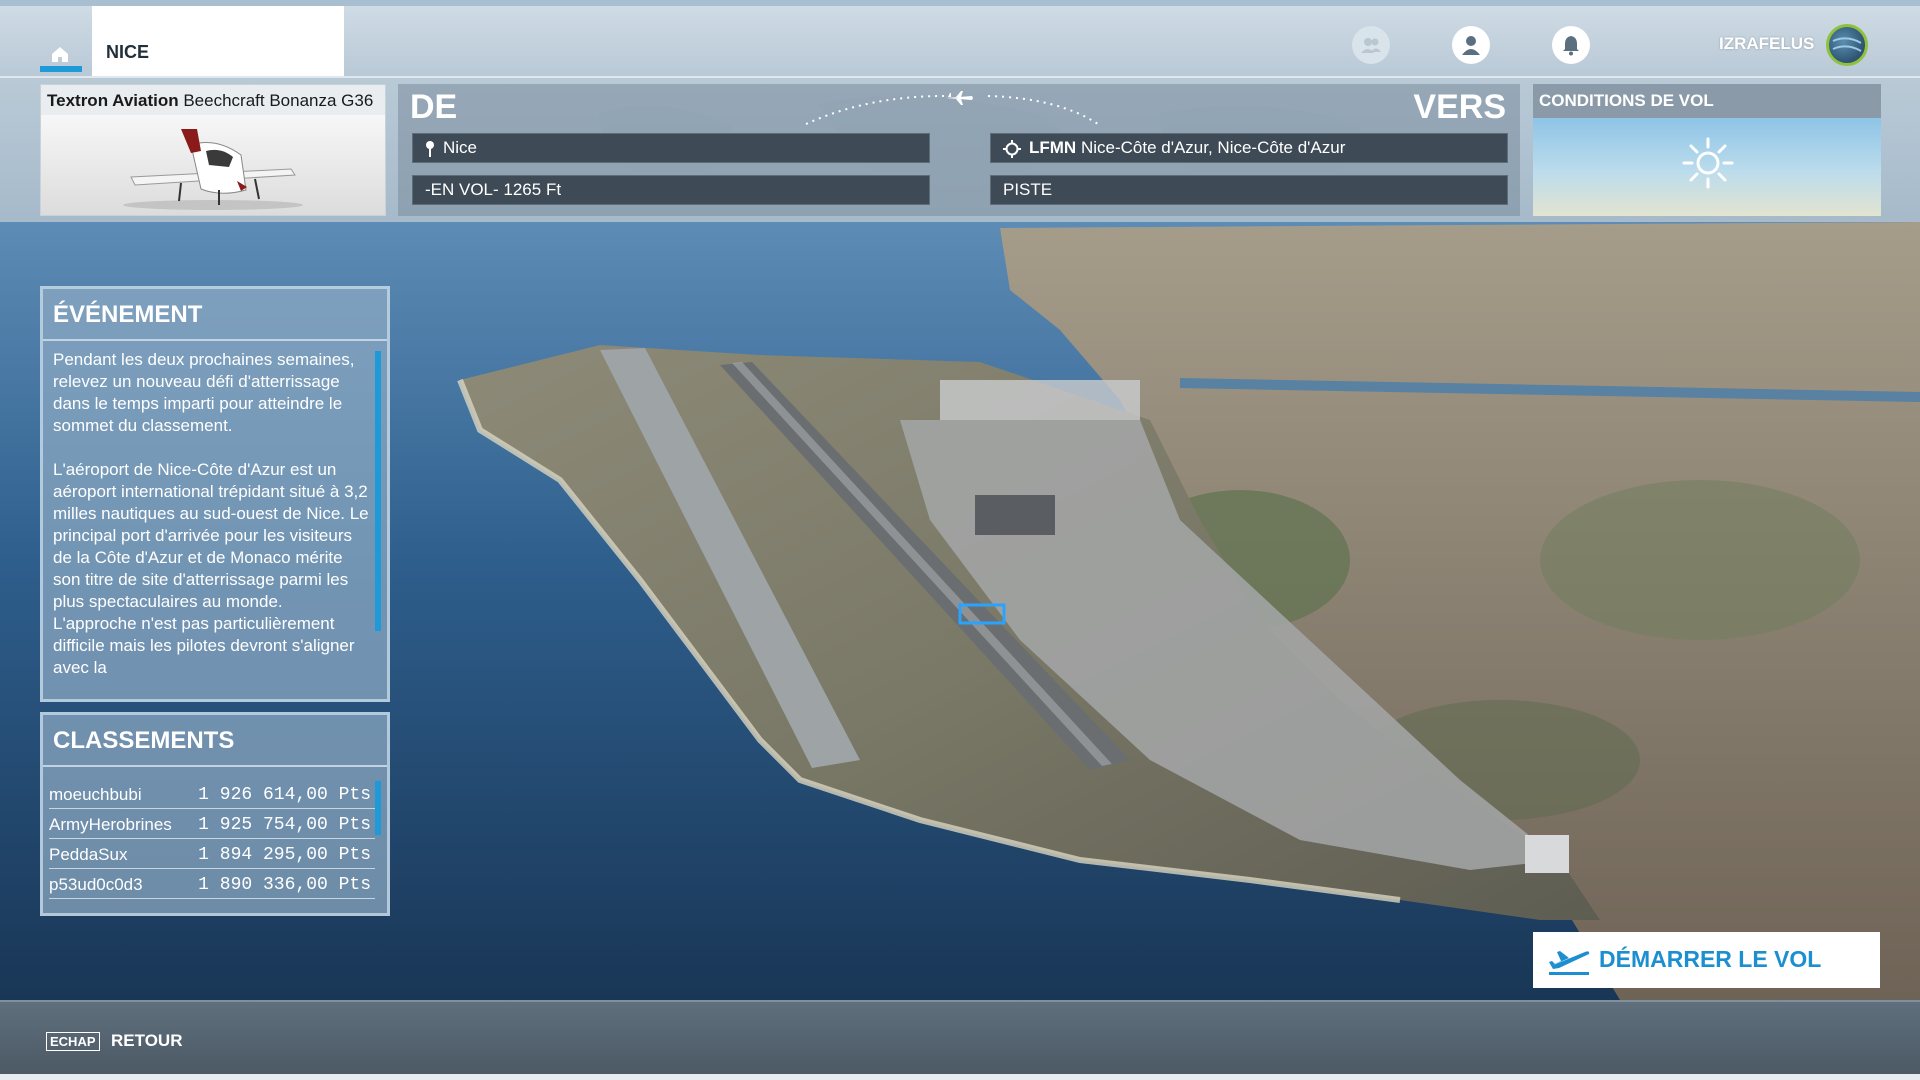 This screenshot has height=1080, width=1920. I want to click on top-navigation-bar: NICE IZRAFELUS, so click(960, 39).